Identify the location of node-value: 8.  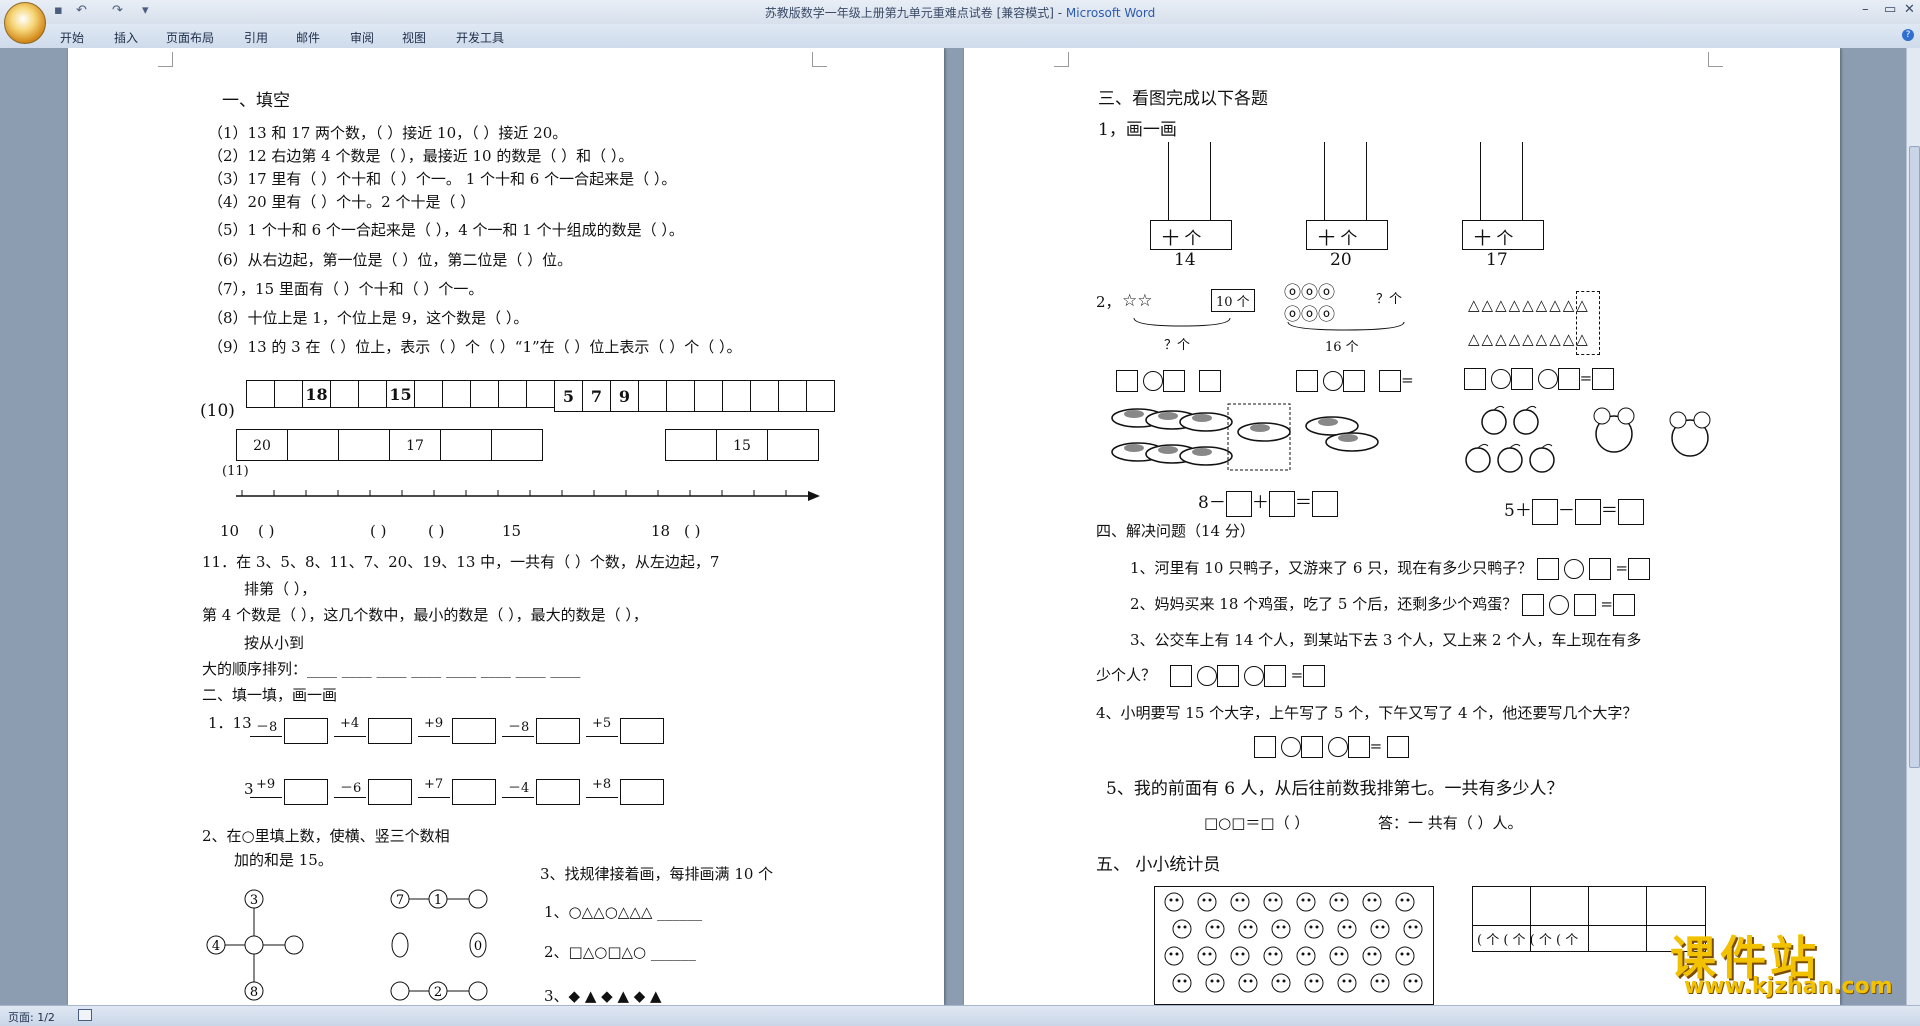
(254, 992).